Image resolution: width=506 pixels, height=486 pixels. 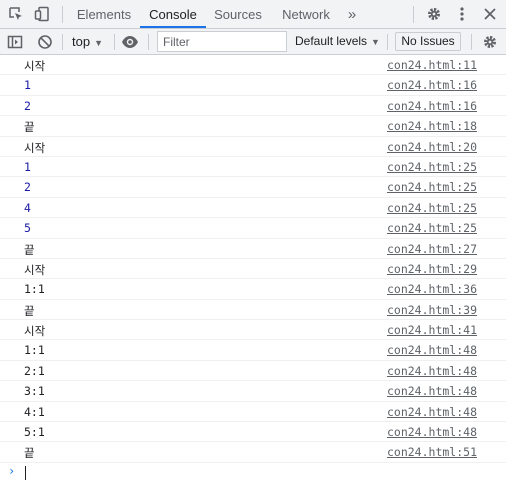 I want to click on console-message: 시작 con24.html:29, so click(x=253, y=269).